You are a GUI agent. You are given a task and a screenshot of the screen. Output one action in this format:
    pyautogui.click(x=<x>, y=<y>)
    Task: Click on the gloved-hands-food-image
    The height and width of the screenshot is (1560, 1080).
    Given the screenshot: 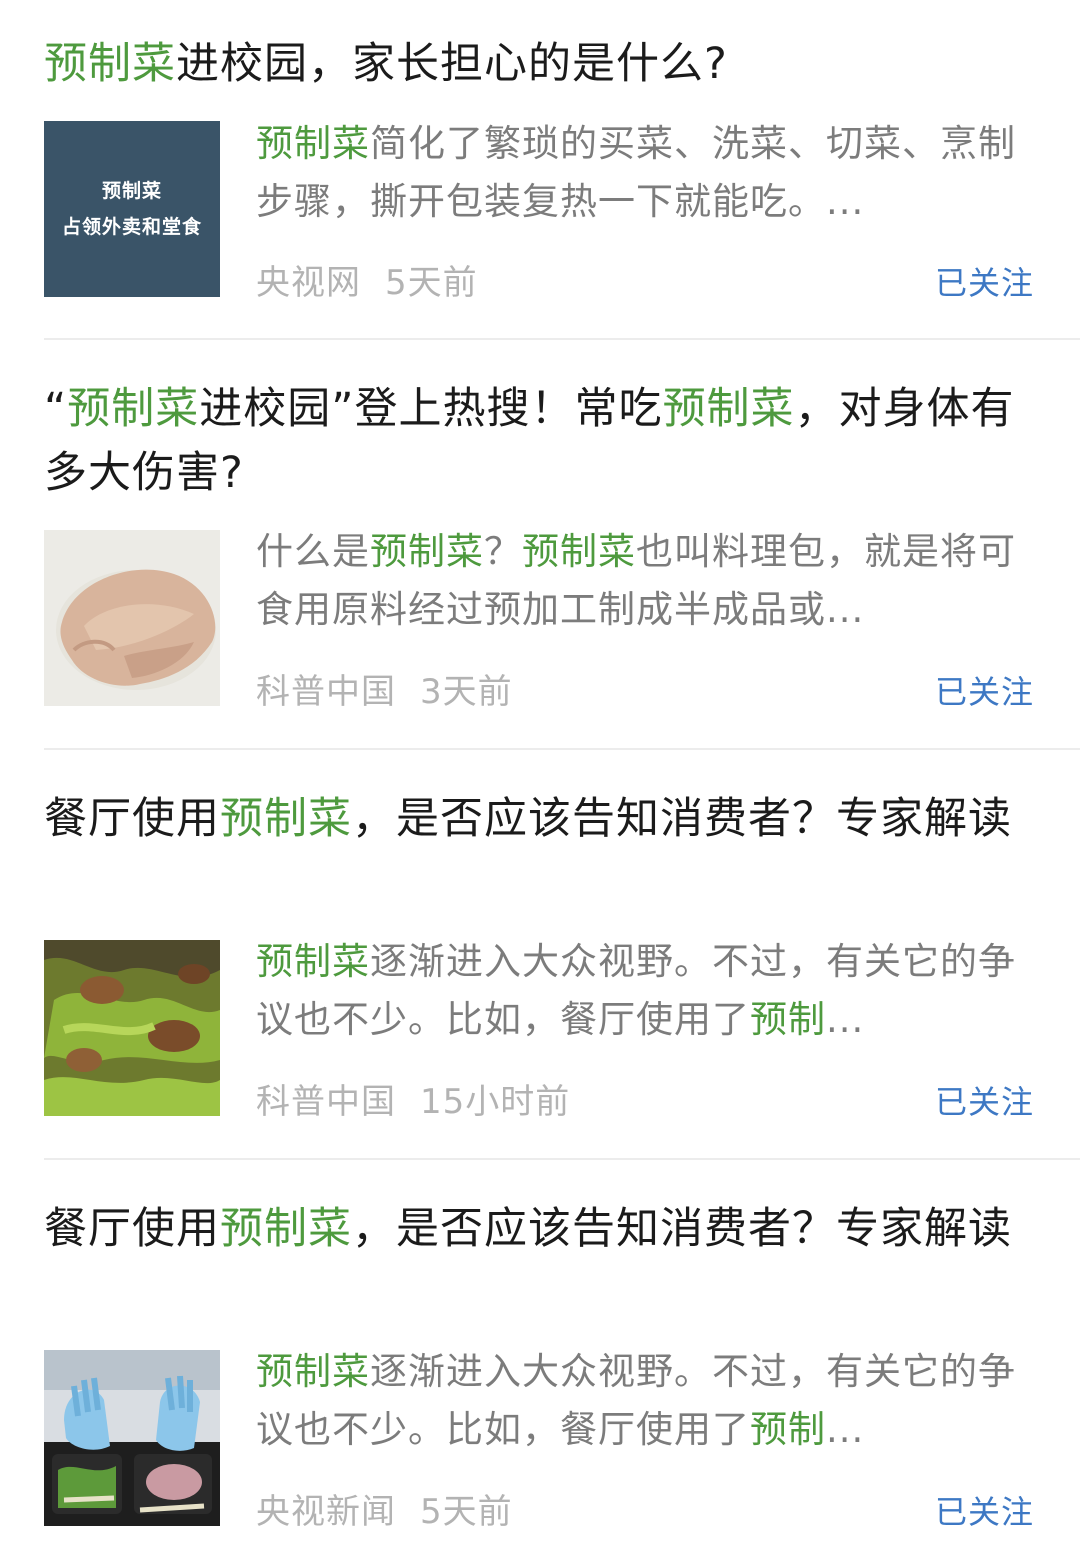 What is the action you would take?
    pyautogui.click(x=132, y=1438)
    